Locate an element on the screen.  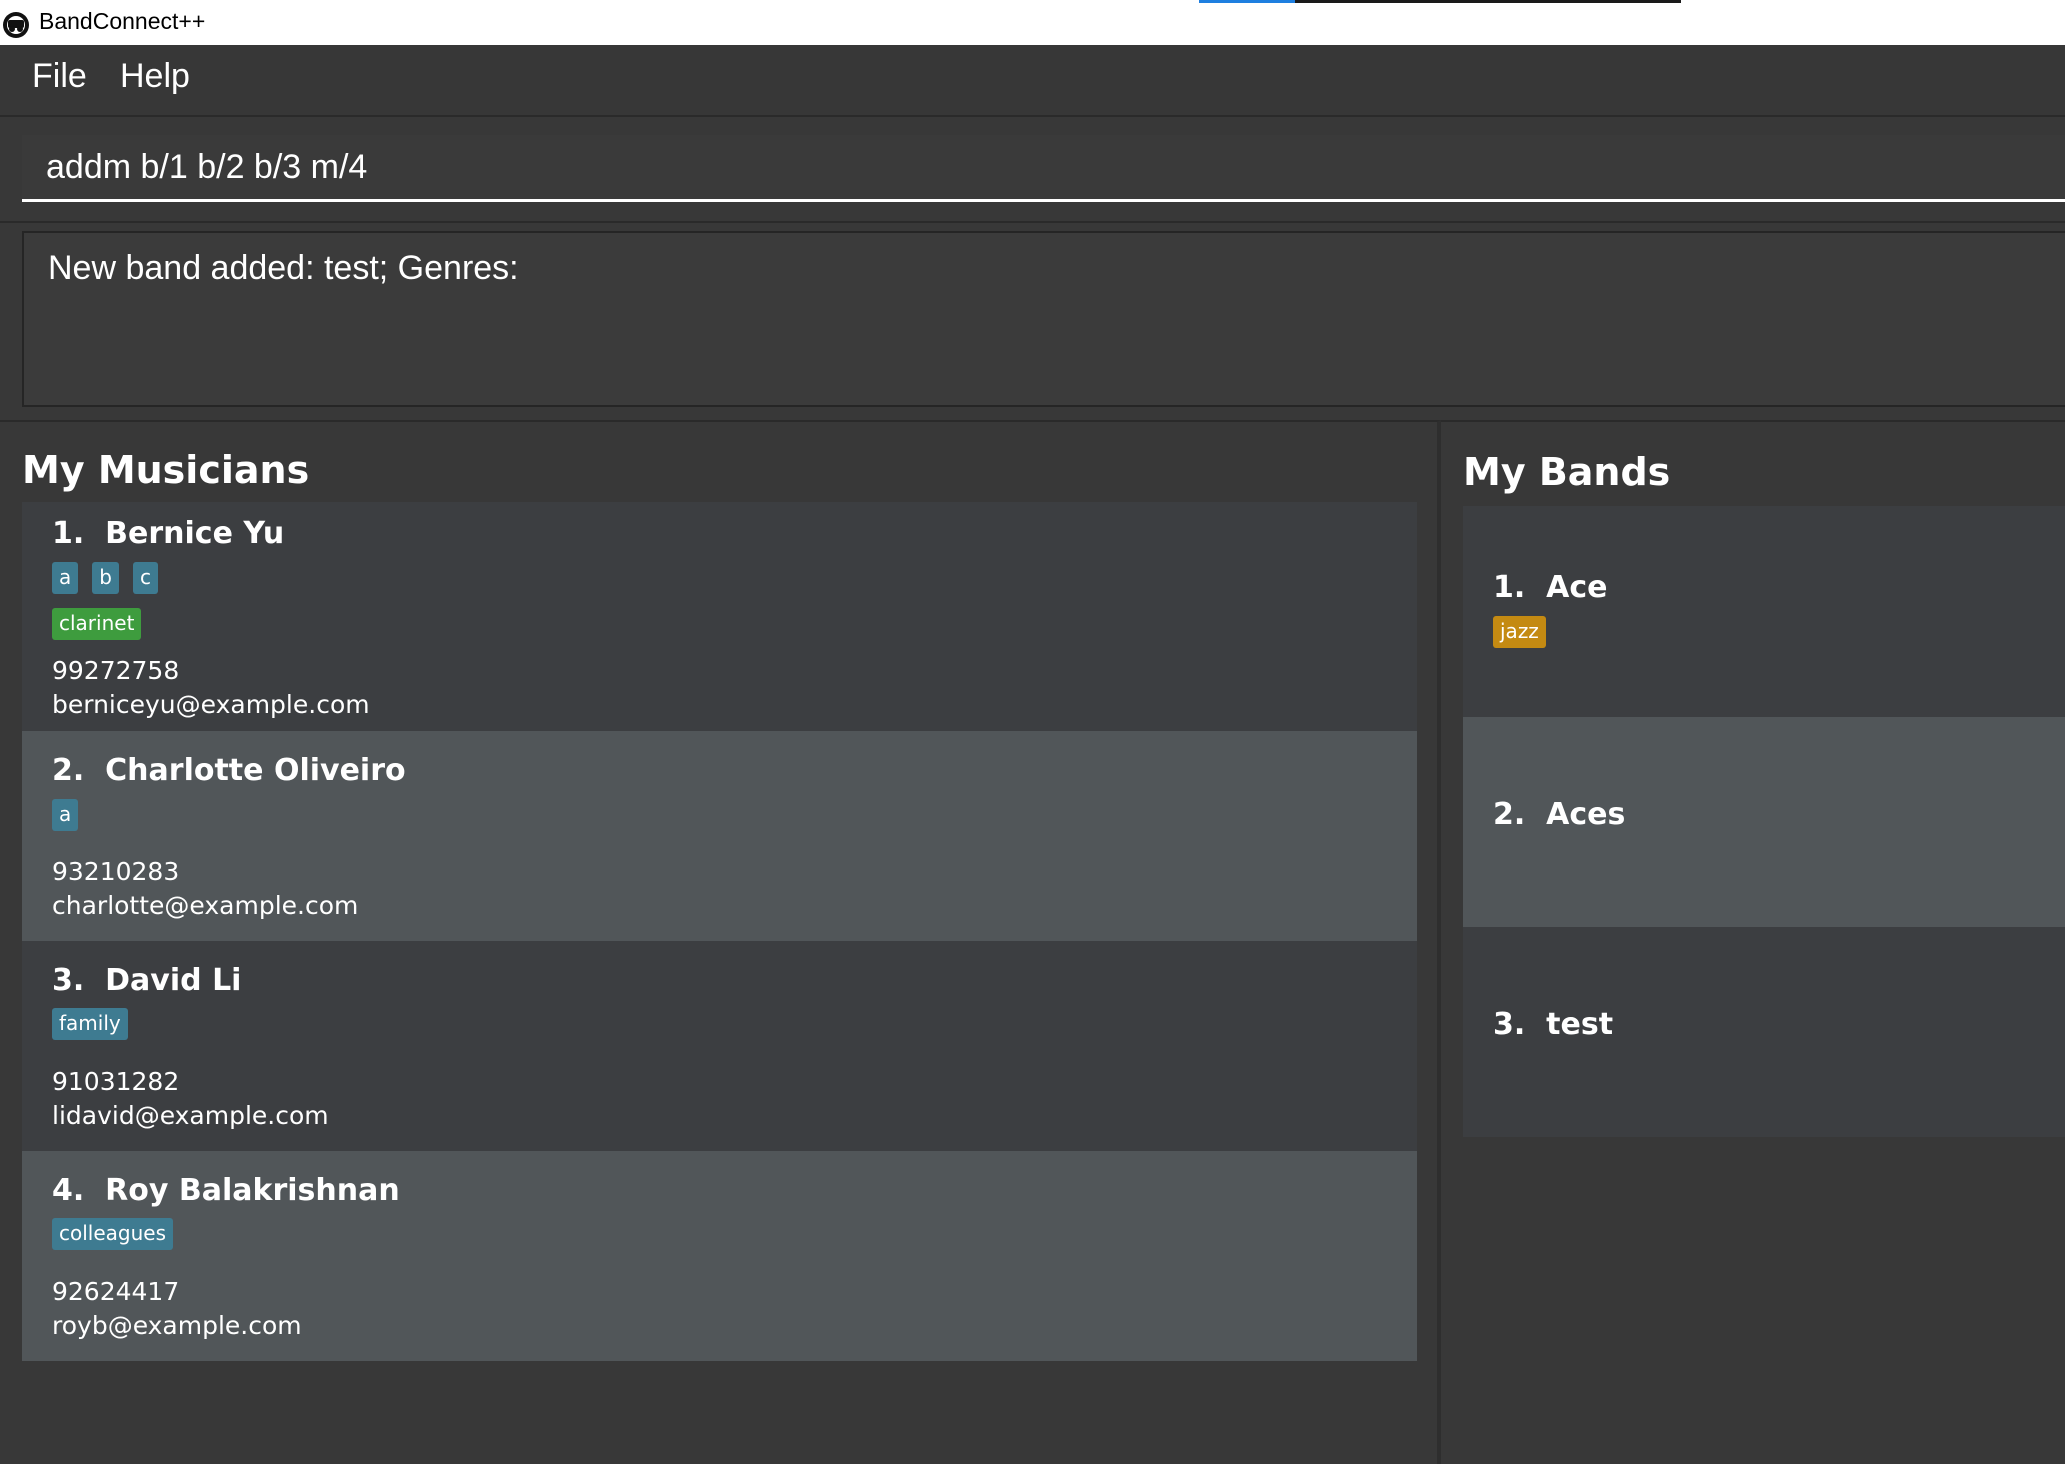
musician-email: royb@example.com is located at coordinates (177, 1325).